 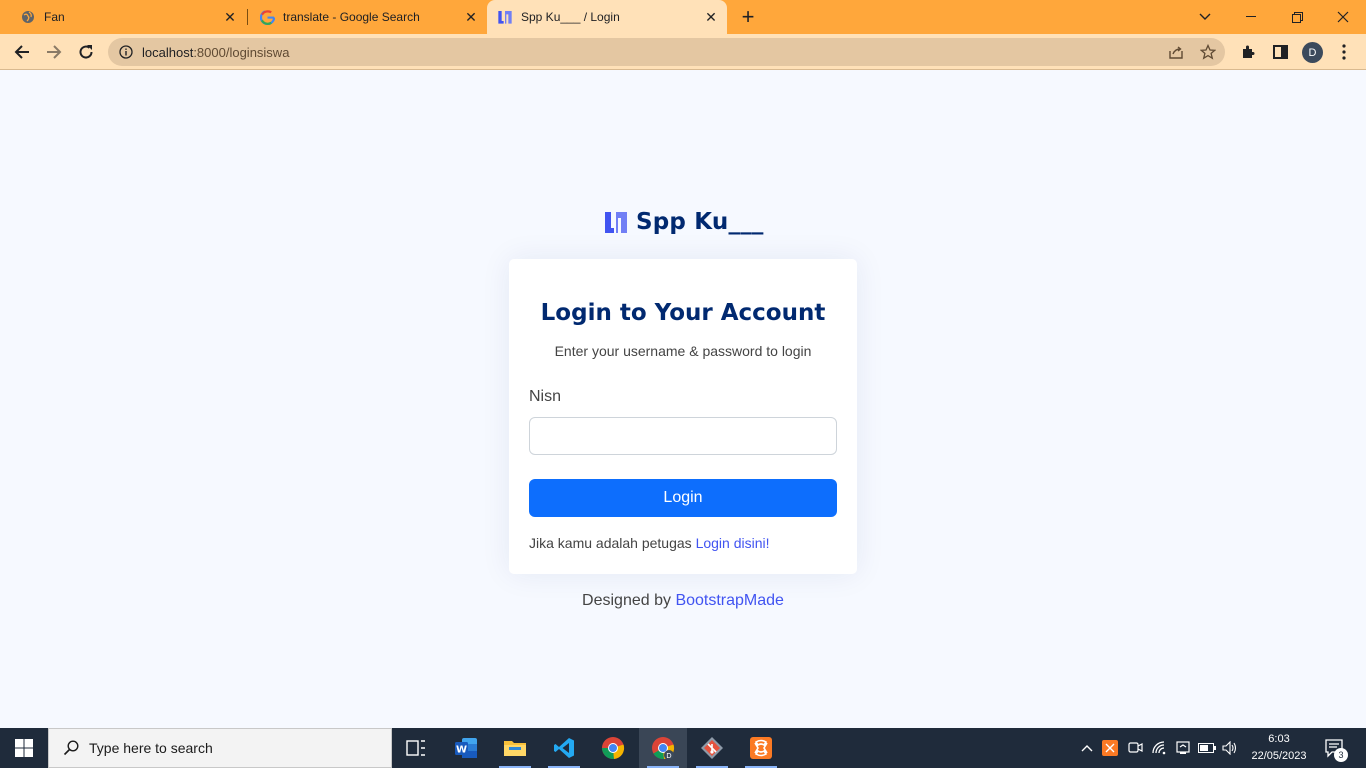 What do you see at coordinates (515, 748) in the screenshot?
I see `file-explorer-icon` at bounding box center [515, 748].